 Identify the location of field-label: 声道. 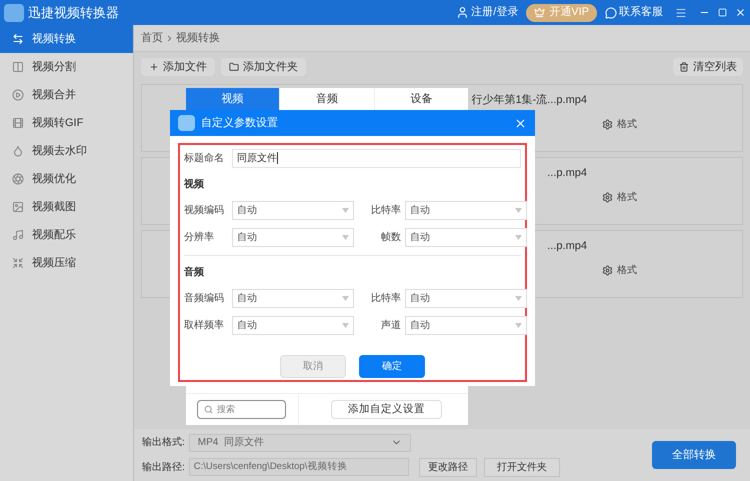
(391, 325).